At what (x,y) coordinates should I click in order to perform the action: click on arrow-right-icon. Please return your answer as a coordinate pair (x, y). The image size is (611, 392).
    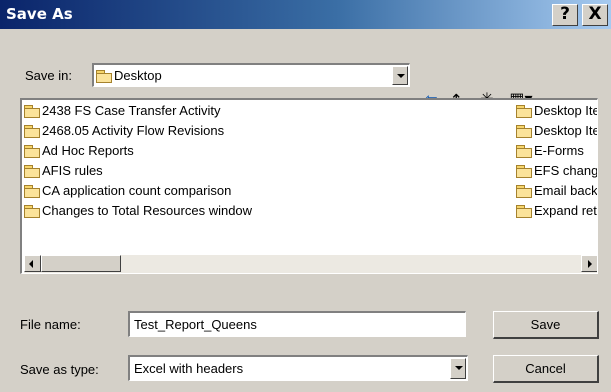
    Looking at the image, I should click on (590, 264).